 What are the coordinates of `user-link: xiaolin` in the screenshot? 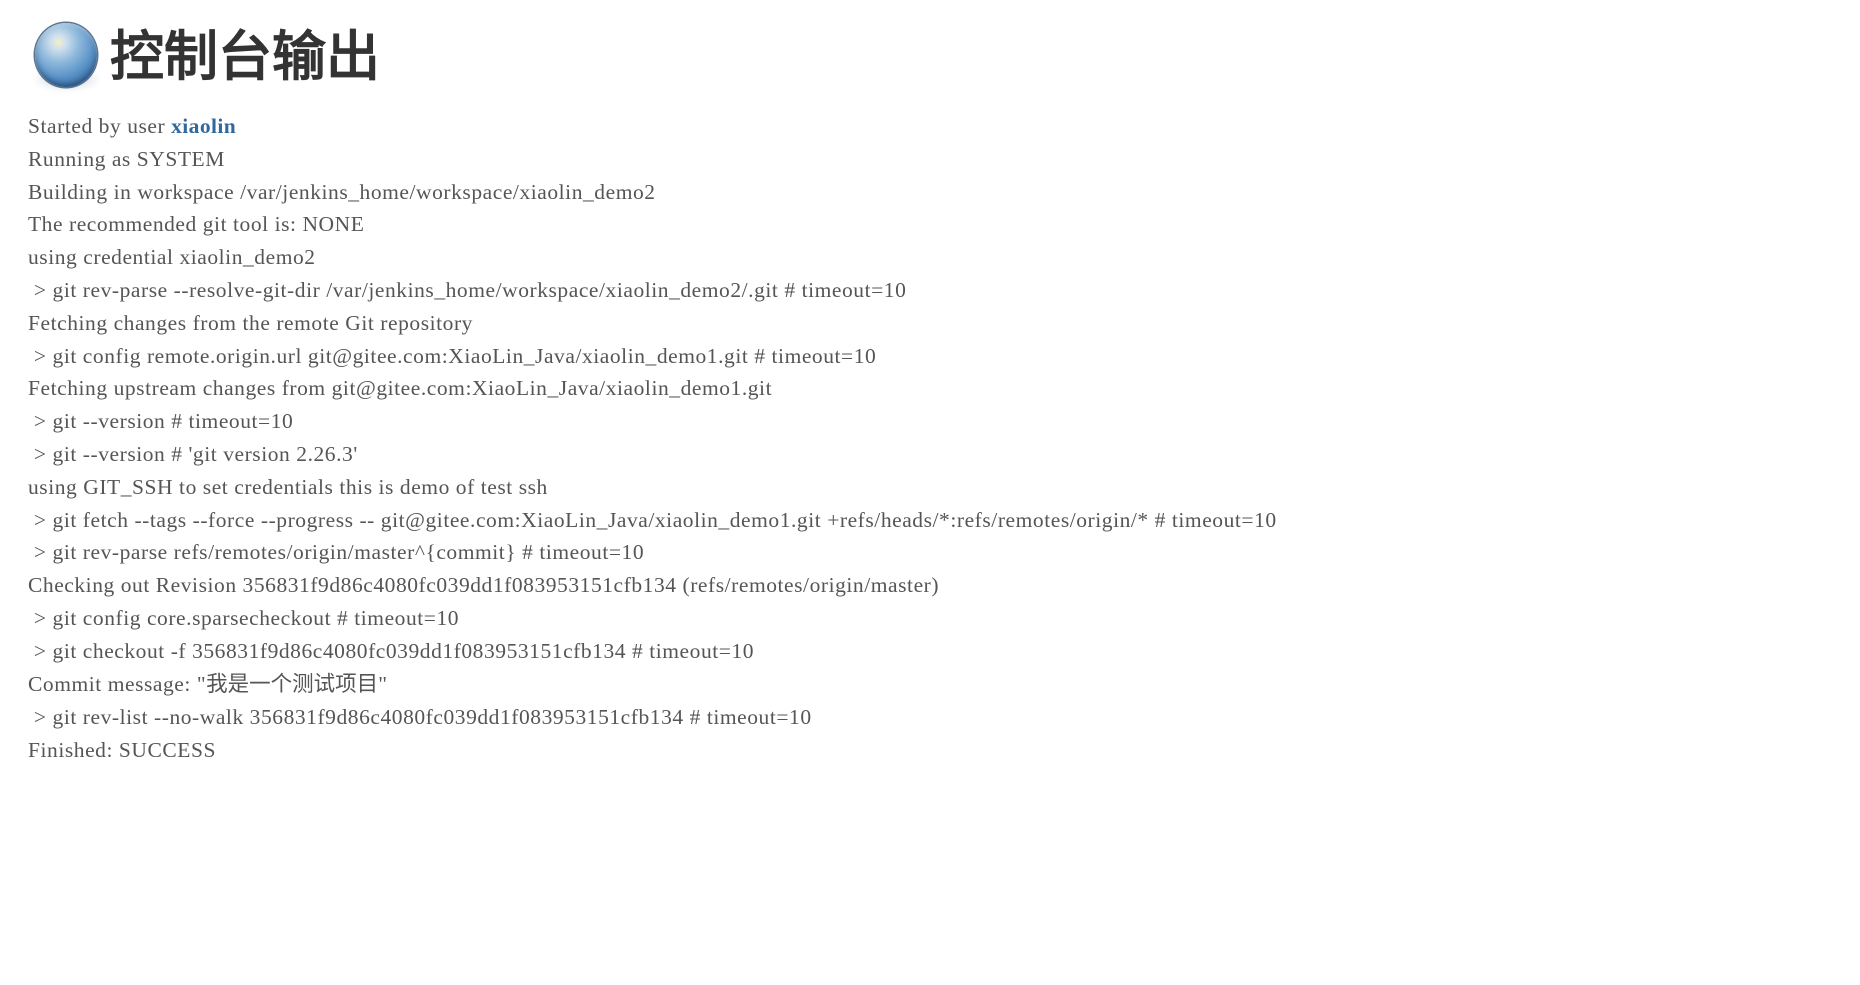 It's located at (203, 126).